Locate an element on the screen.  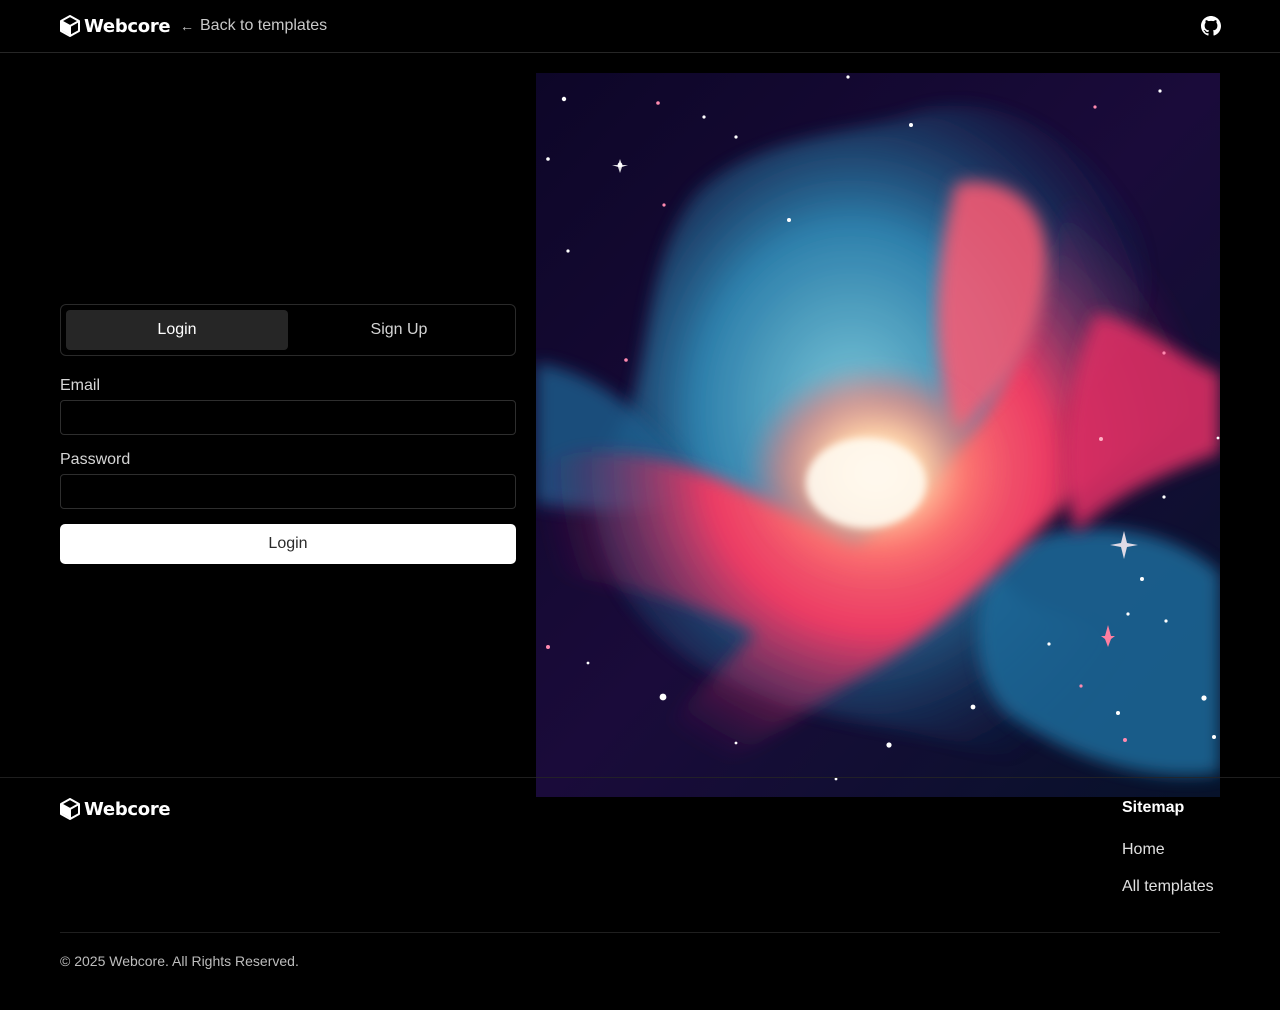
back-link-label: Back to templates is located at coordinates (264, 25).